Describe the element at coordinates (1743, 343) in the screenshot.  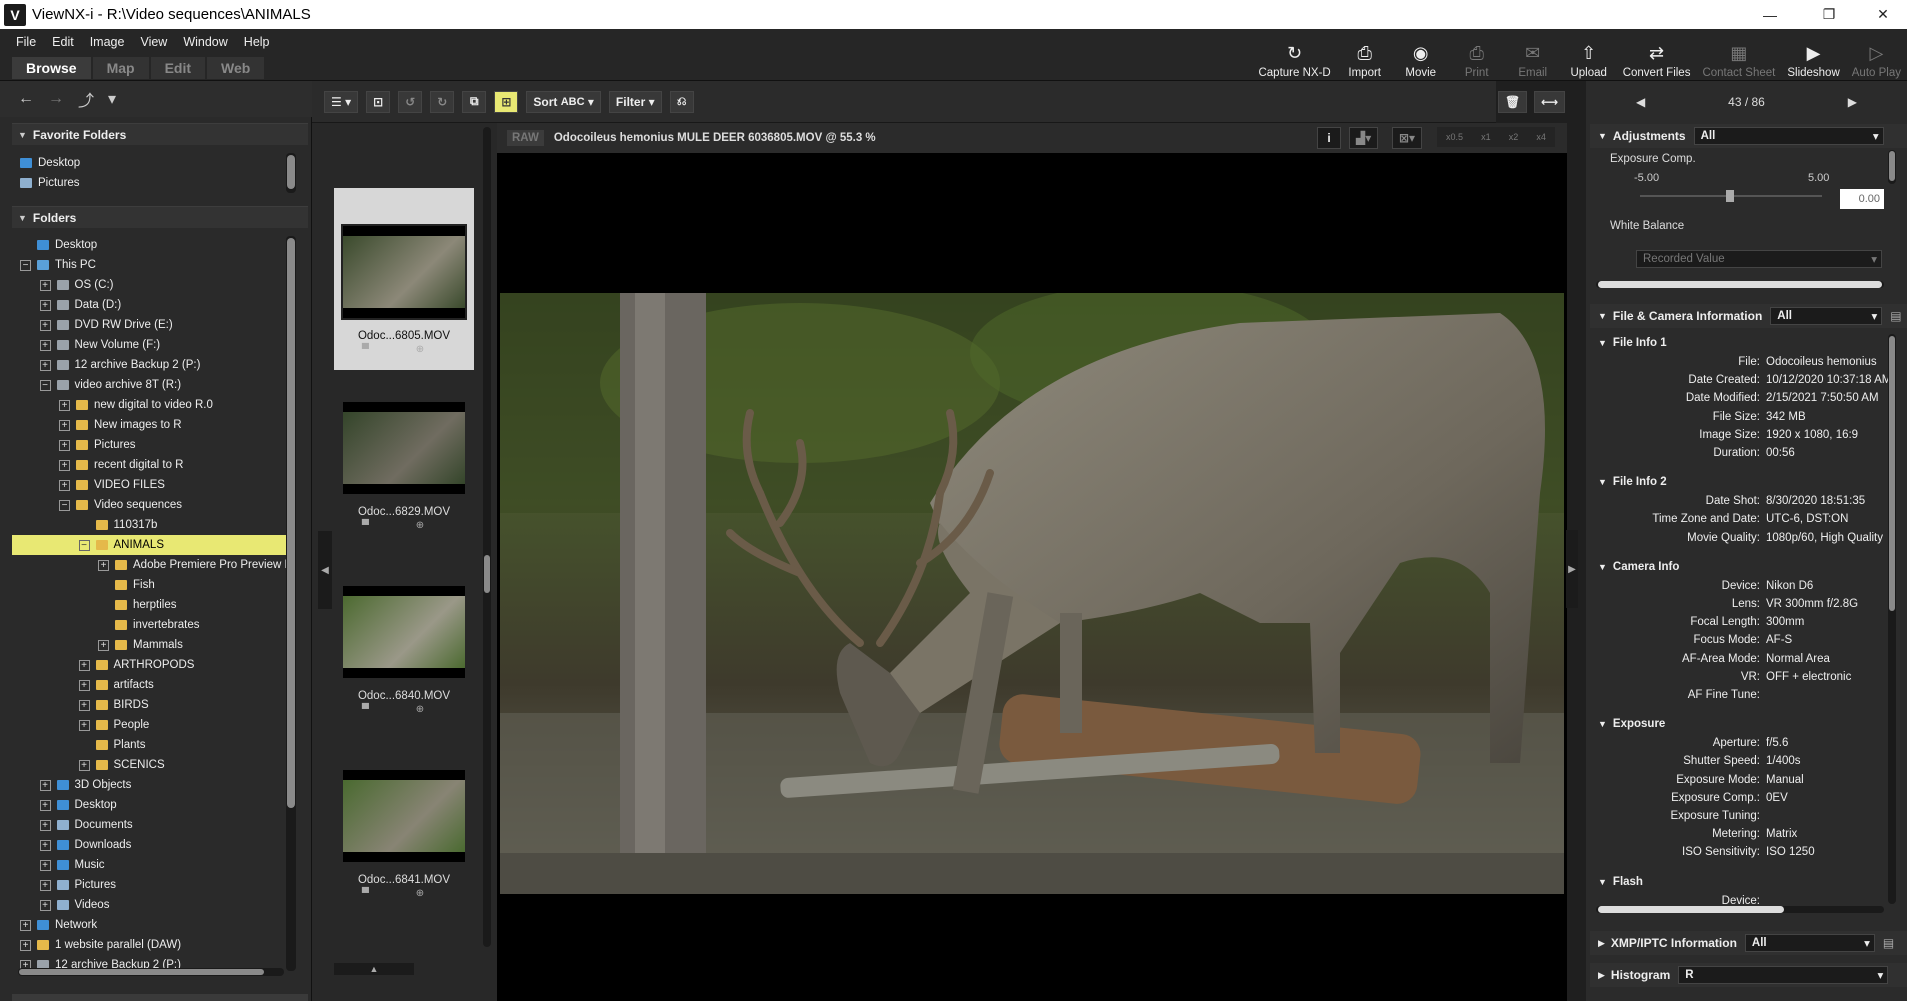
I see `info-group-header: ▼ File Info 1` at that location.